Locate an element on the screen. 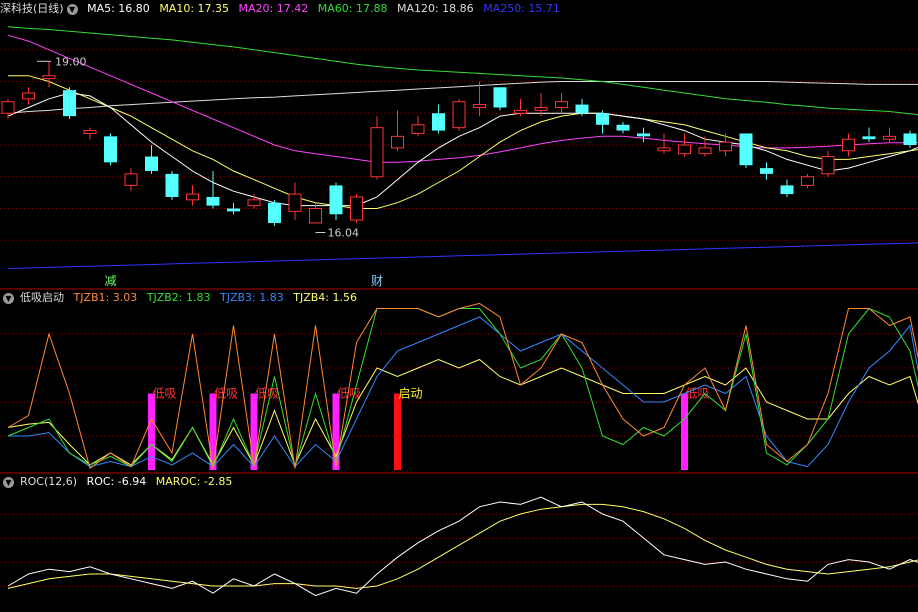 Image resolution: width=918 pixels, height=612 pixels. ma60-label: MA60: 17.88 is located at coordinates (352, 8).